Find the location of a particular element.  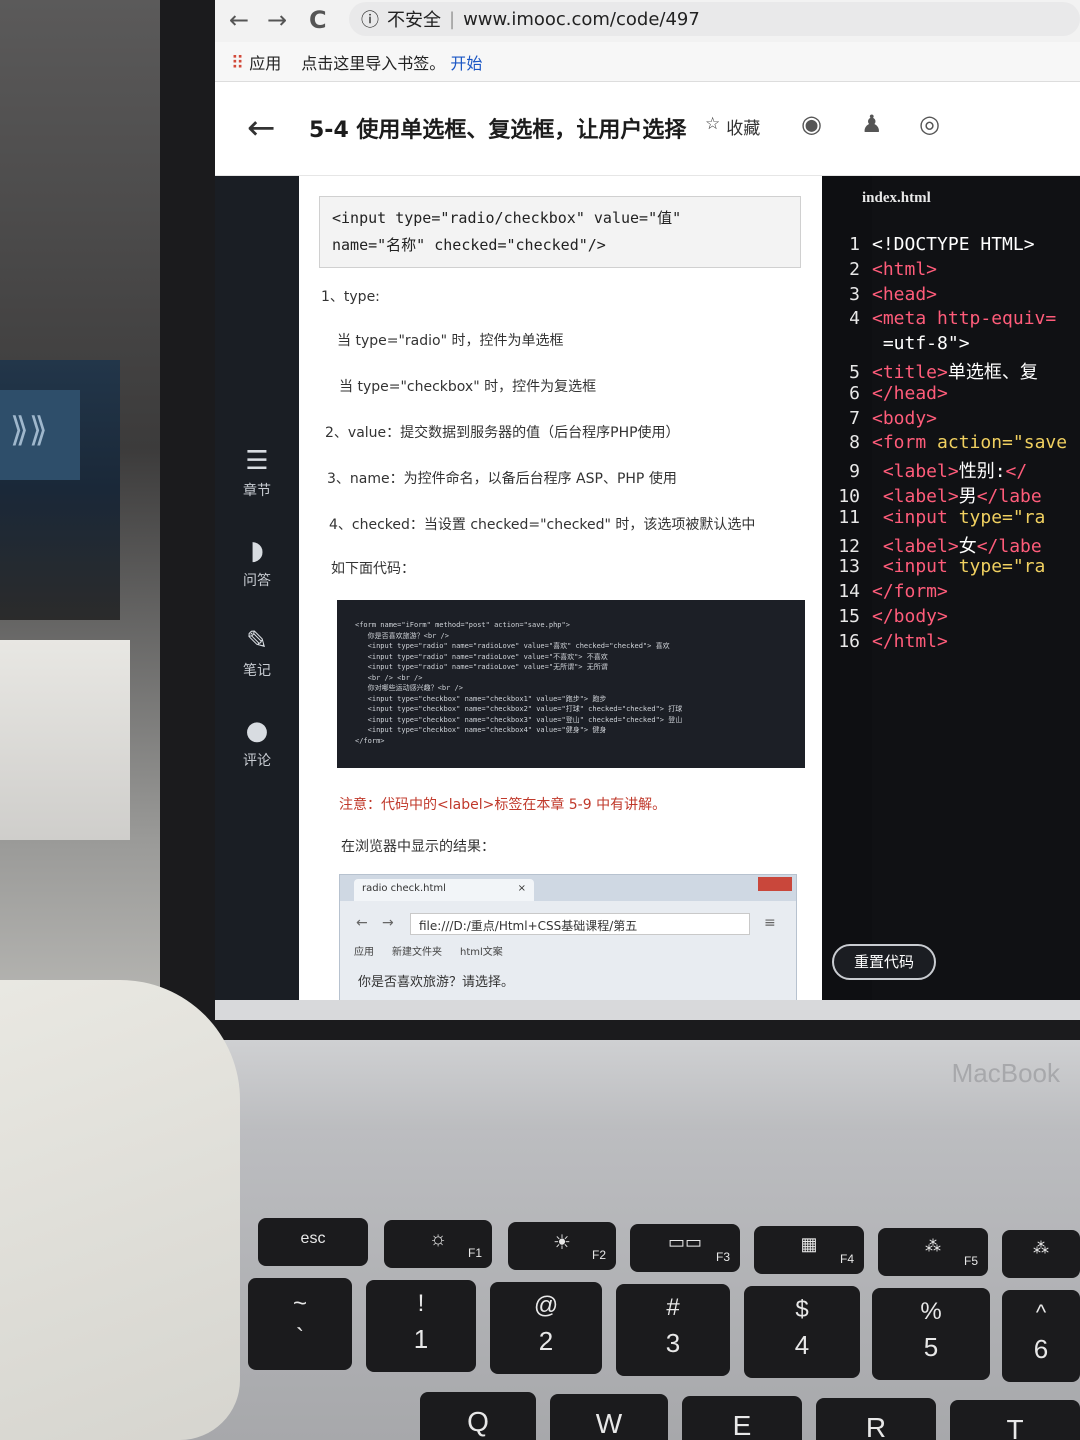

note-text: 注意：代码中的<label>标签在本章 5-9 中有讲解。 is located at coordinates (503, 805).